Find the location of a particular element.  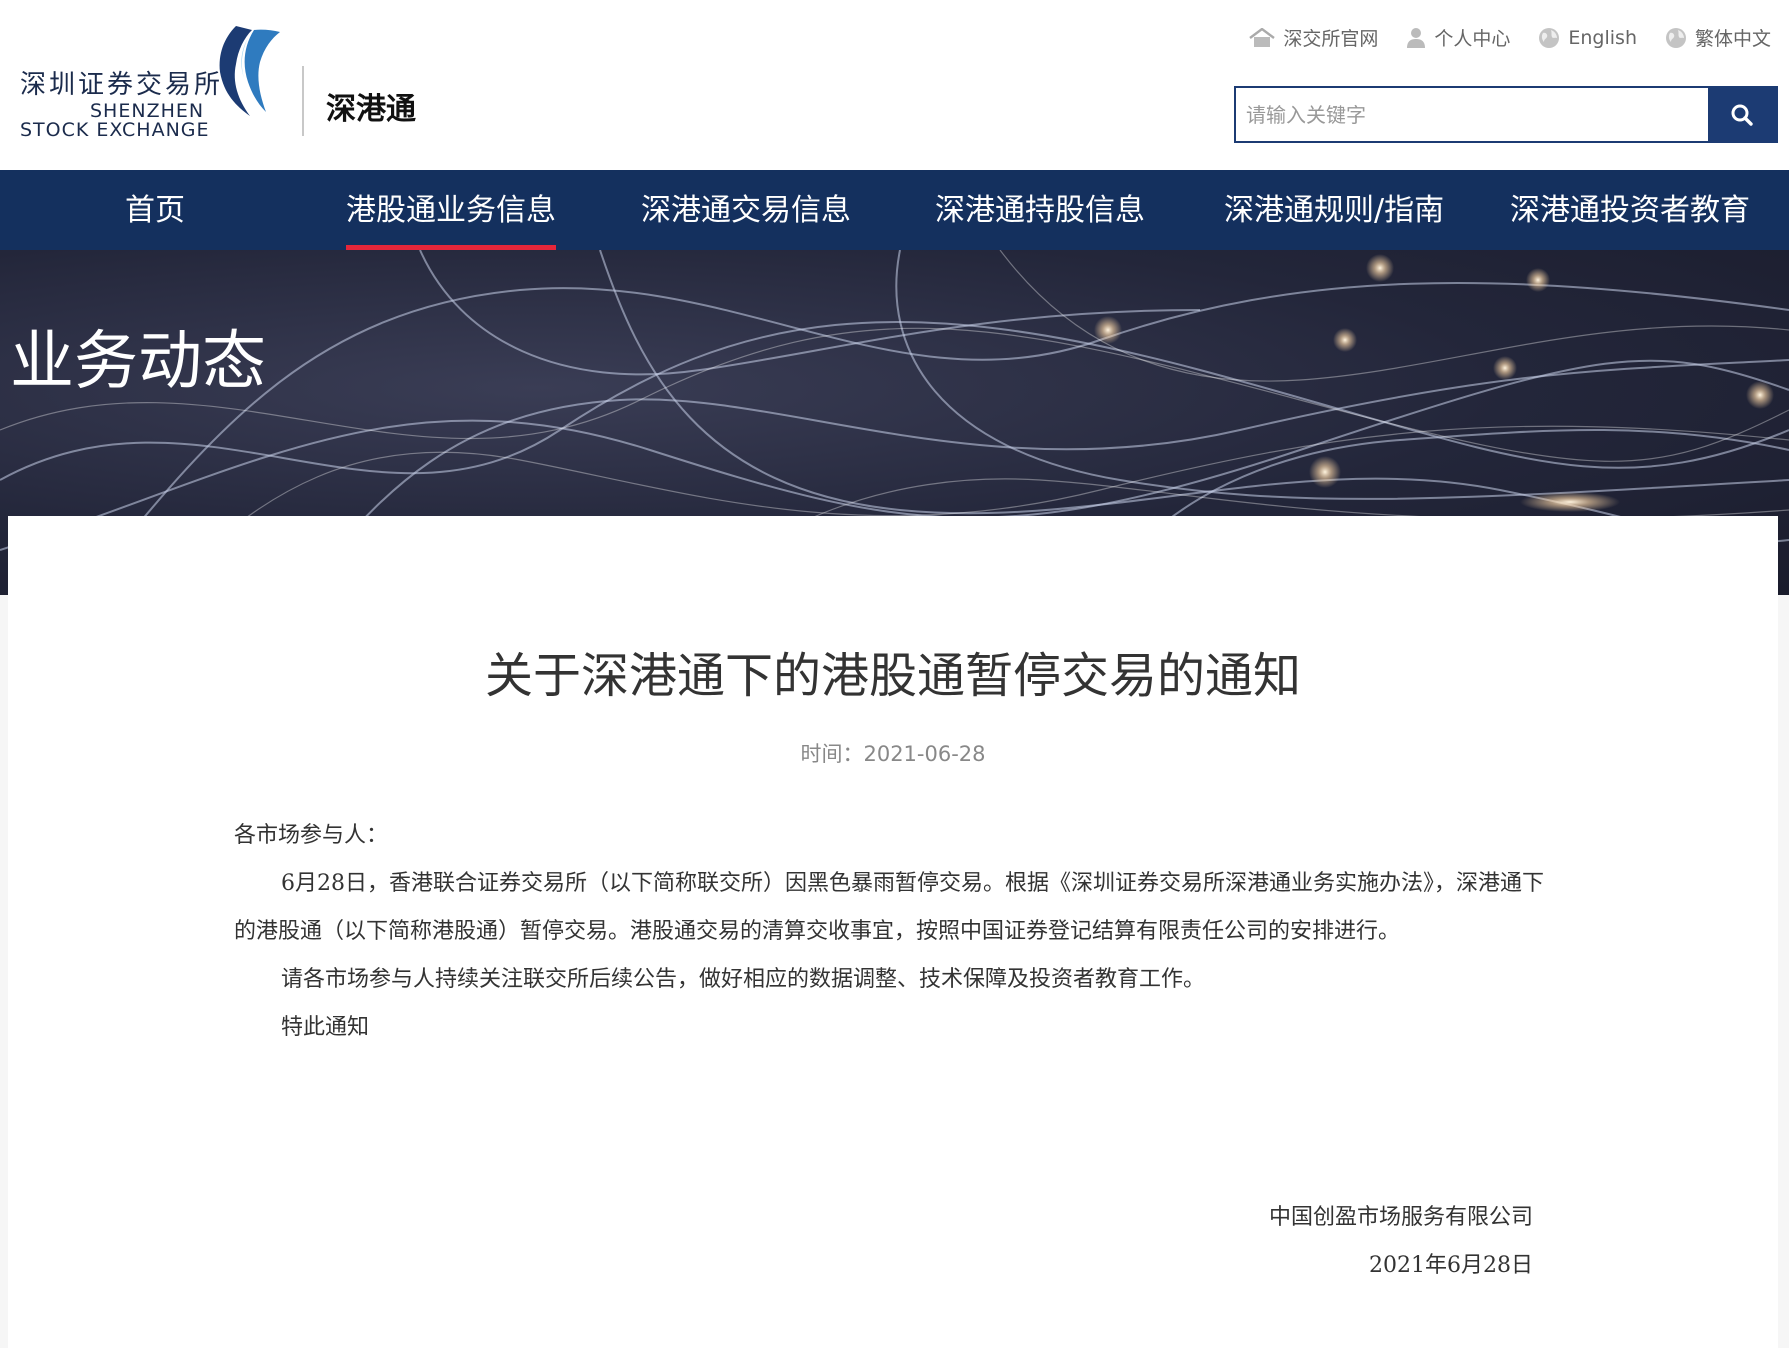

toplink-traditional-chinese: 繁体中文 is located at coordinates (1718, 37).